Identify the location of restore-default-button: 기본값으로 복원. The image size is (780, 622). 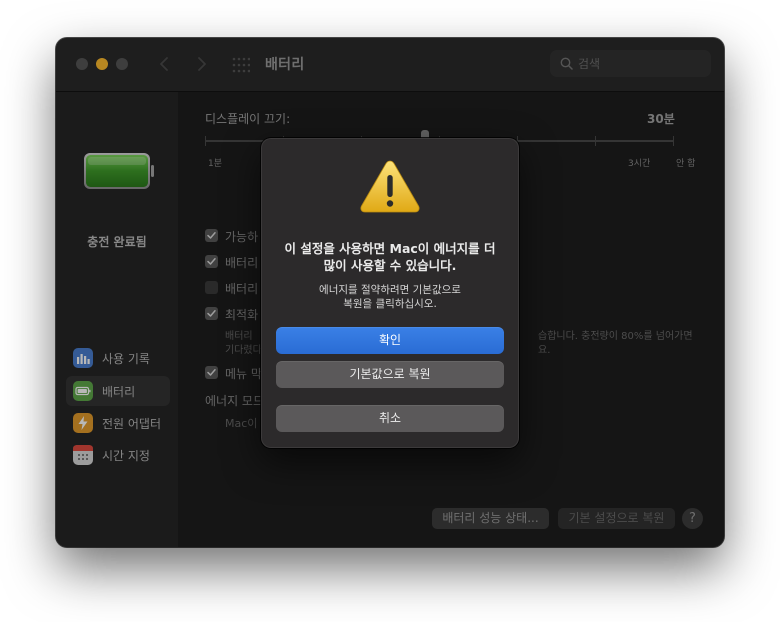
(390, 374).